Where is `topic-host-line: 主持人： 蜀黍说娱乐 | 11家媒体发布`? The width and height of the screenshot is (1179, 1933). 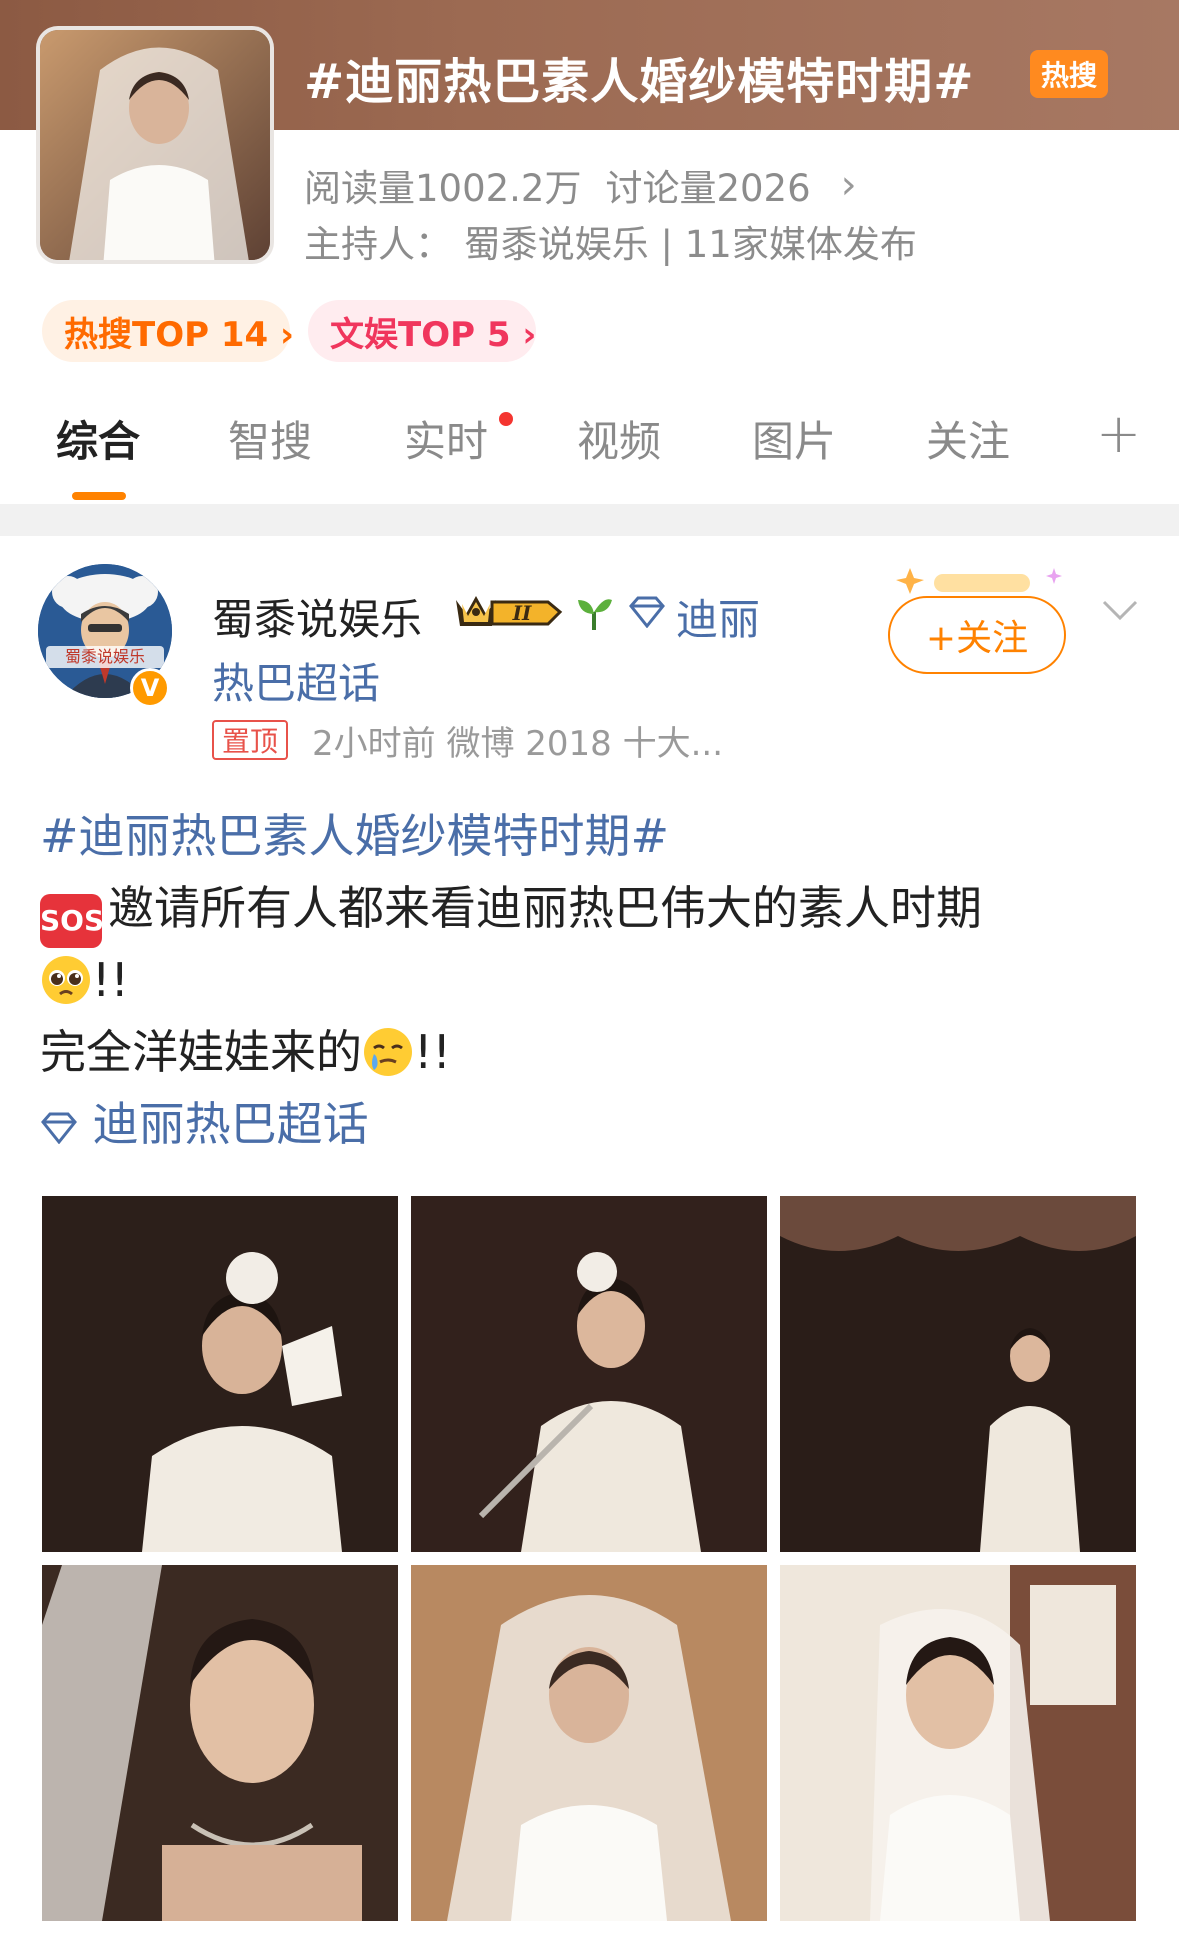 topic-host-line: 主持人： 蜀黍说娱乐 | 11家媒体发布 is located at coordinates (610, 244).